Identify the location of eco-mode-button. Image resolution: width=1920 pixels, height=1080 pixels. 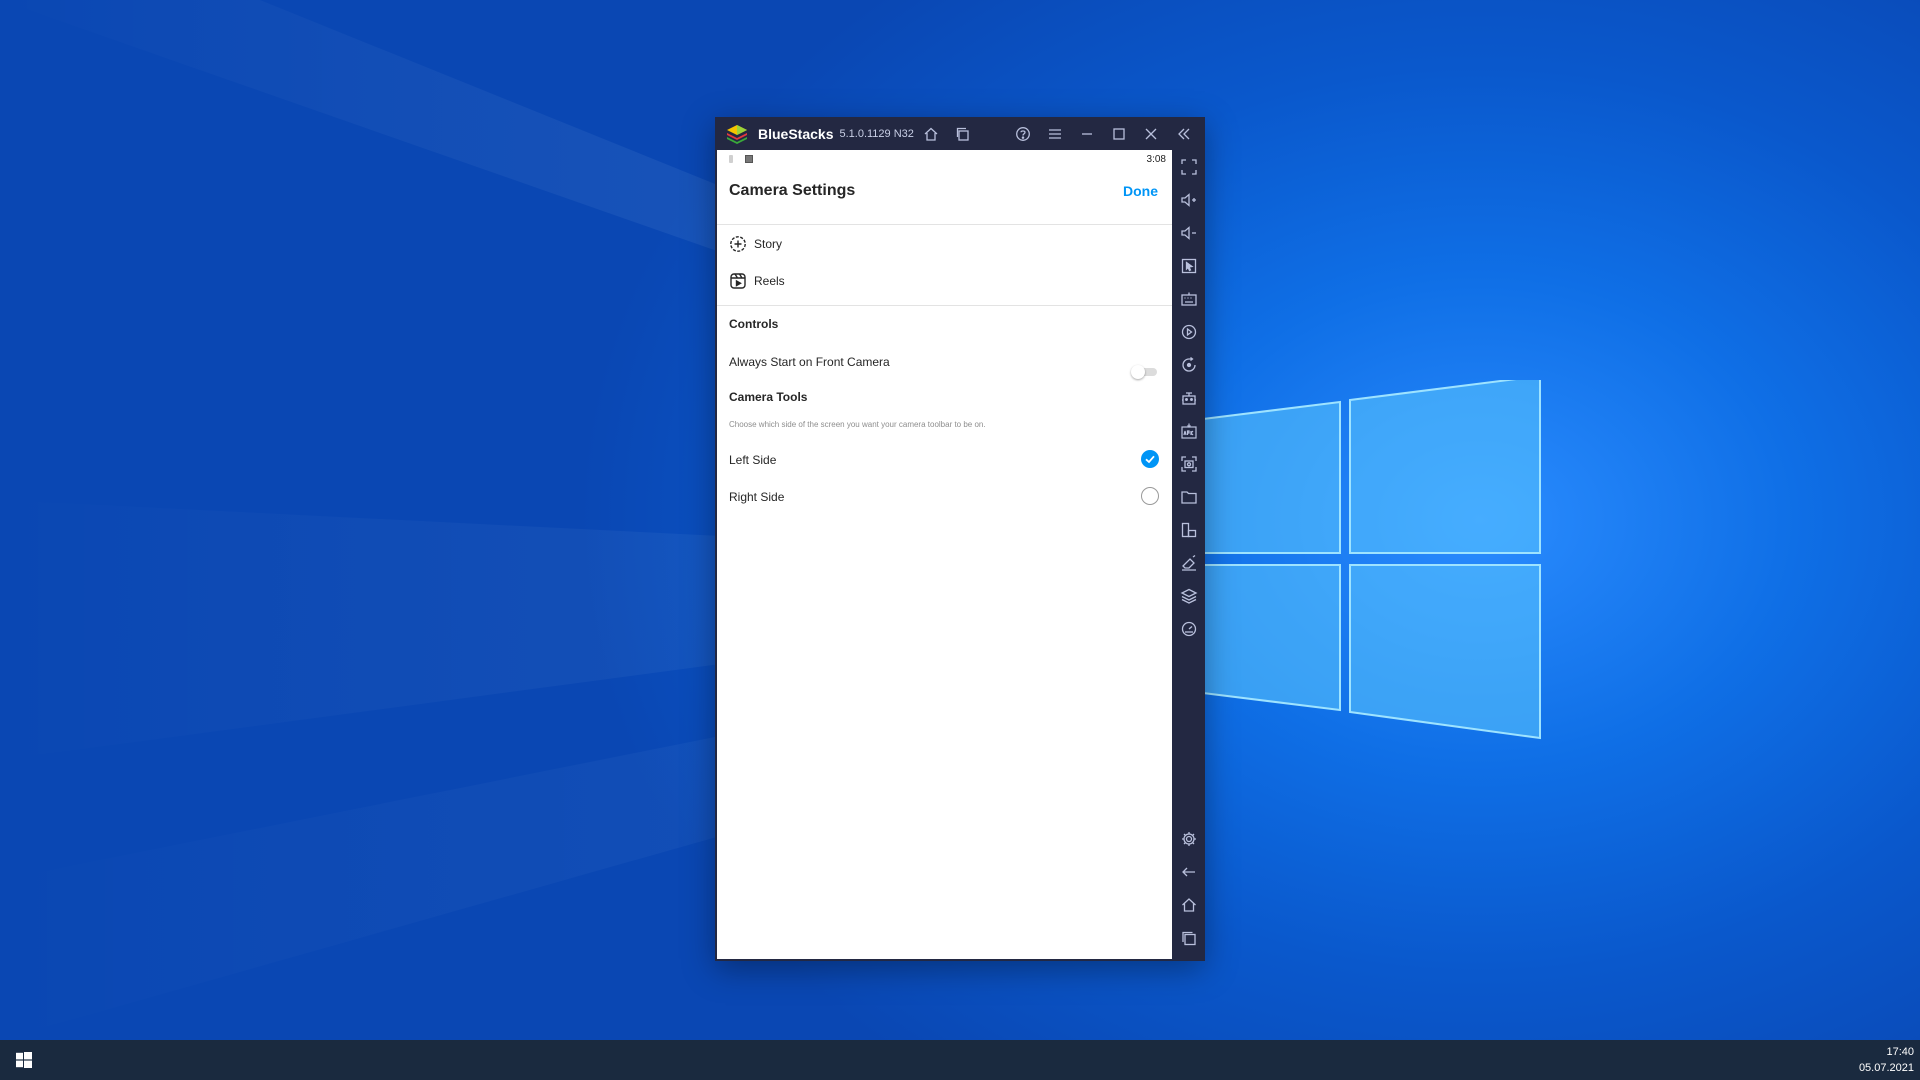
(1189, 563).